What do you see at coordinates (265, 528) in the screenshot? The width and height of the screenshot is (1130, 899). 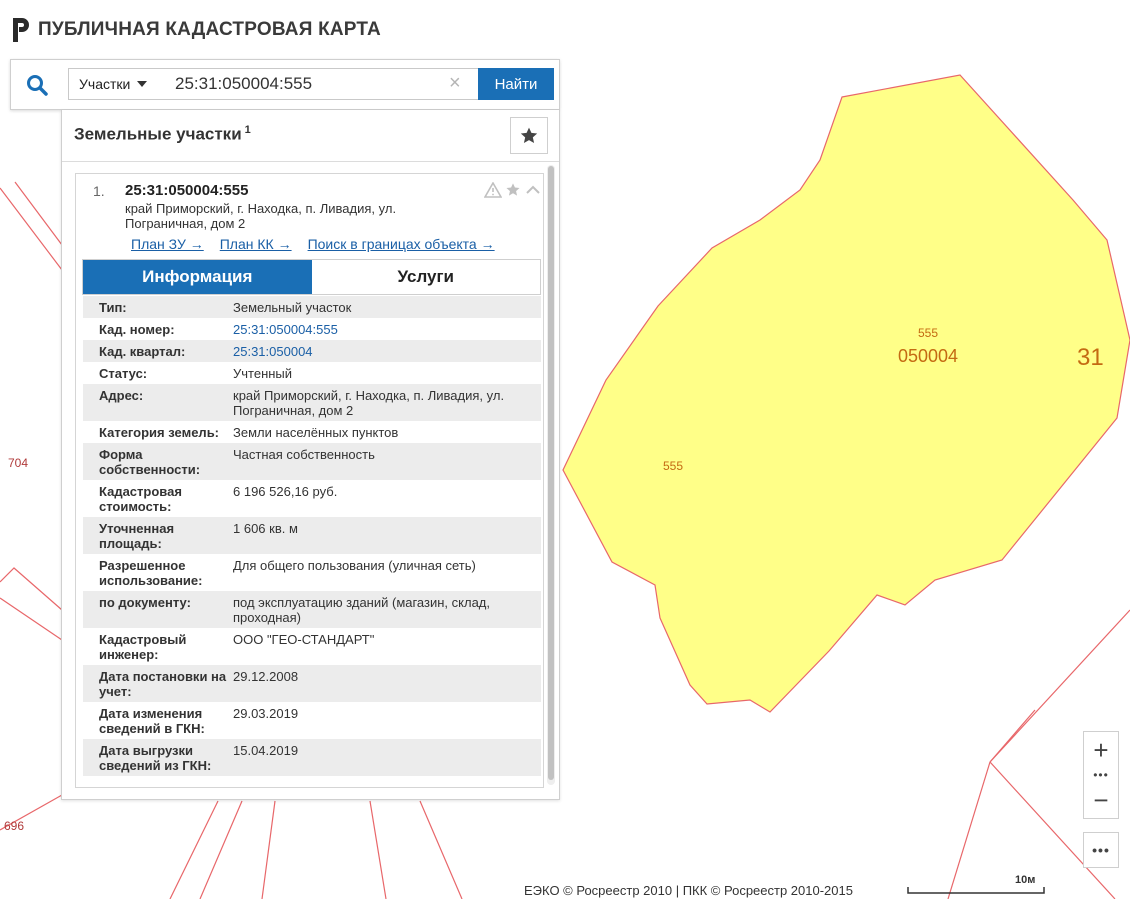 I see `info-value: 1 606 кв. м` at bounding box center [265, 528].